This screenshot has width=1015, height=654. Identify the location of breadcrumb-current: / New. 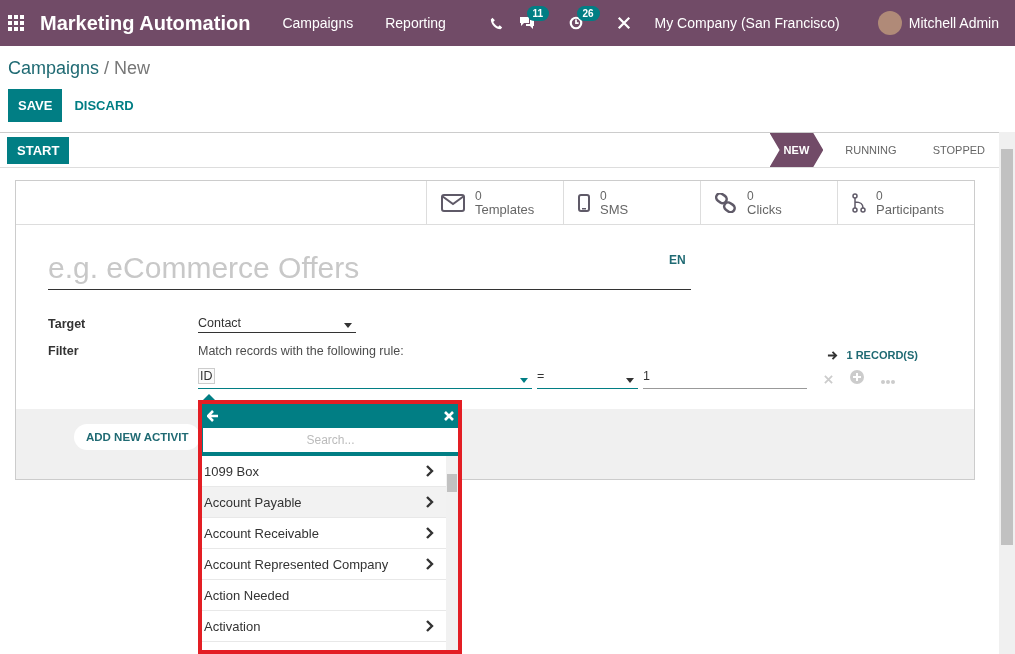
(127, 68).